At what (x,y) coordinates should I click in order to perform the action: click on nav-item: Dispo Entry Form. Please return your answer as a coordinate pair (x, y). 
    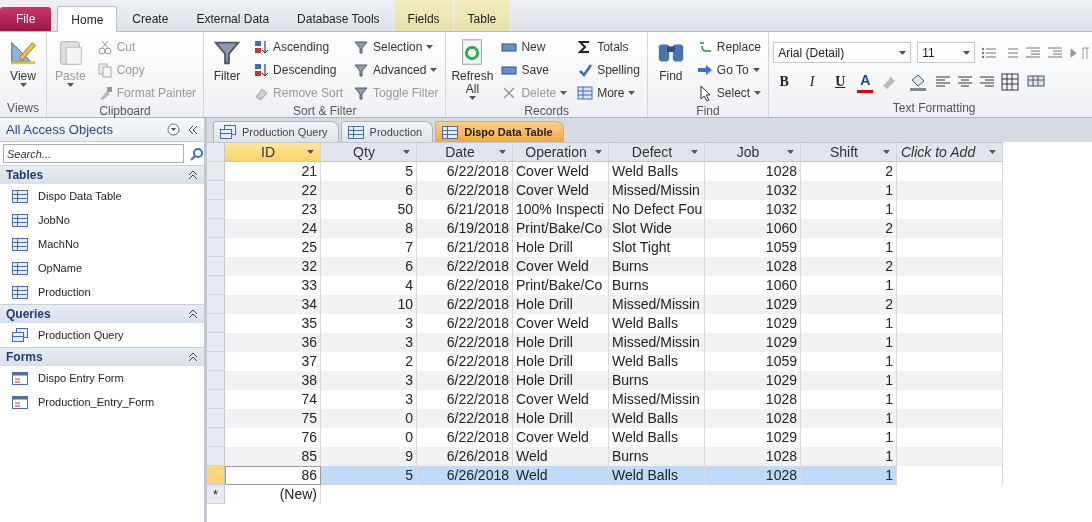
    Looking at the image, I should click on (102, 378).